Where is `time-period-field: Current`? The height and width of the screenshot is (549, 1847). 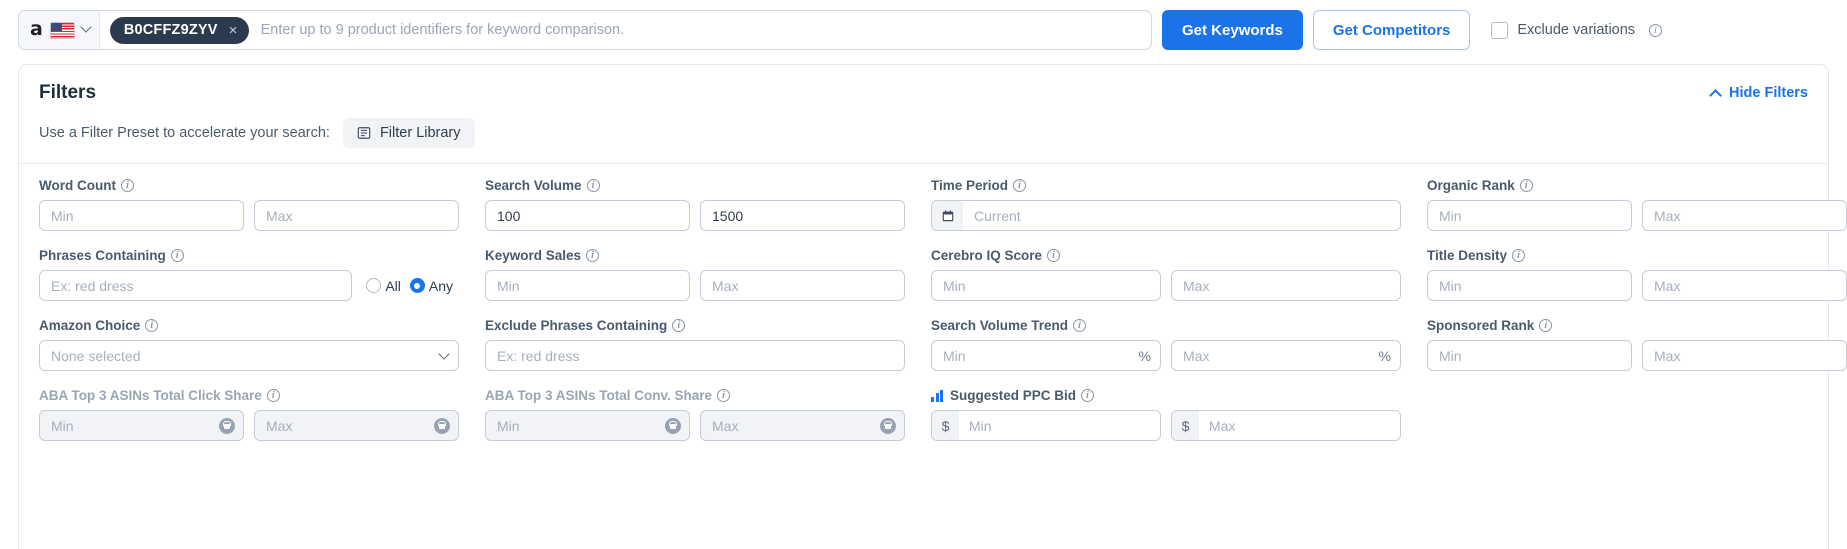 time-period-field: Current is located at coordinates (1166, 215).